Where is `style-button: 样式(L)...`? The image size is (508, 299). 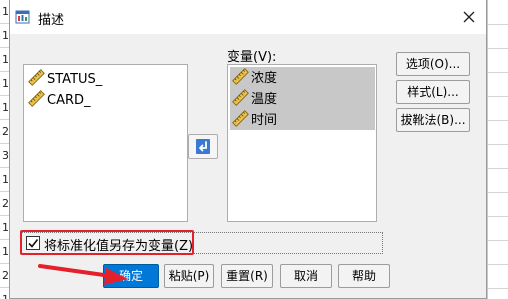
style-button: 样式(L)... is located at coordinates (433, 92).